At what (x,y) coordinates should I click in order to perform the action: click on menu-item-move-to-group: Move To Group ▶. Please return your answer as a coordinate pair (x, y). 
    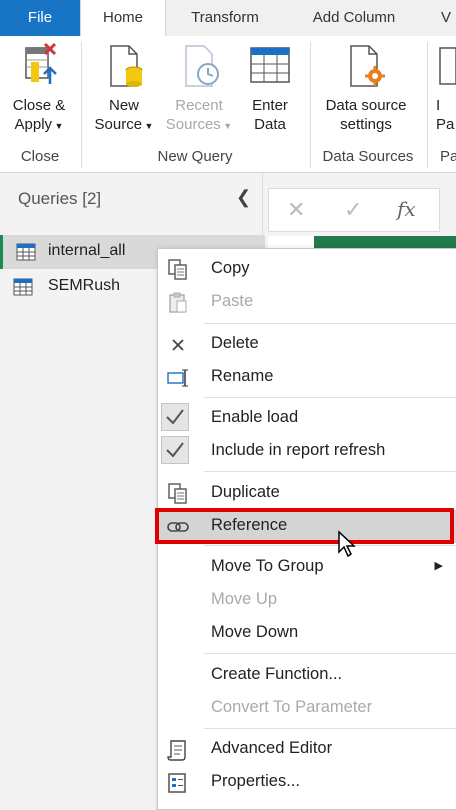
    Looking at the image, I should click on (307, 567).